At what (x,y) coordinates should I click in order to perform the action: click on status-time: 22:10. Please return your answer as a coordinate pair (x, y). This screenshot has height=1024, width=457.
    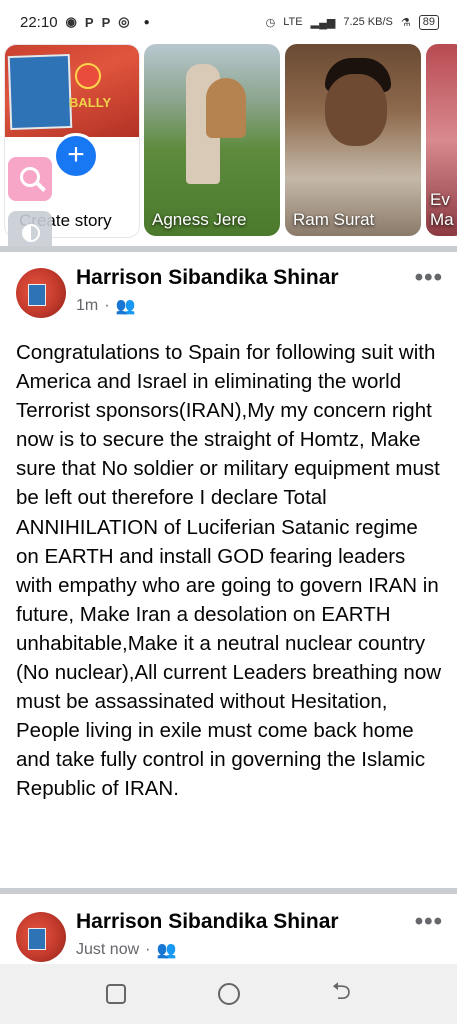
    Looking at the image, I should click on (39, 22).